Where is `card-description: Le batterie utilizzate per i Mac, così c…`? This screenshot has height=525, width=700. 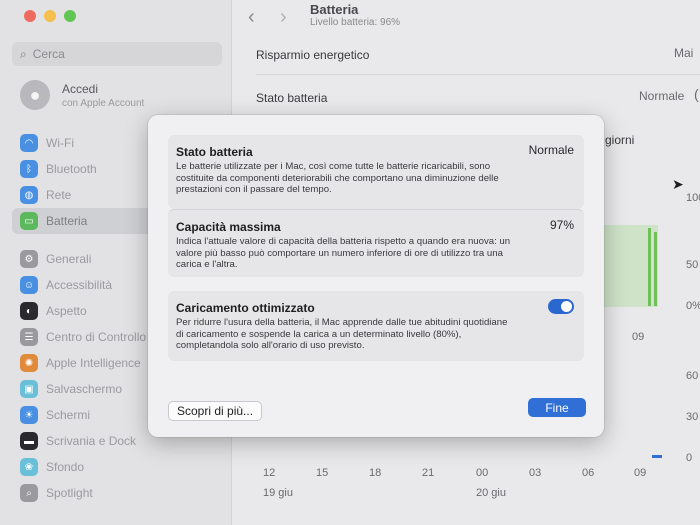
card-description: Le batterie utilizzate per i Mac, così c… is located at coordinates (337, 178).